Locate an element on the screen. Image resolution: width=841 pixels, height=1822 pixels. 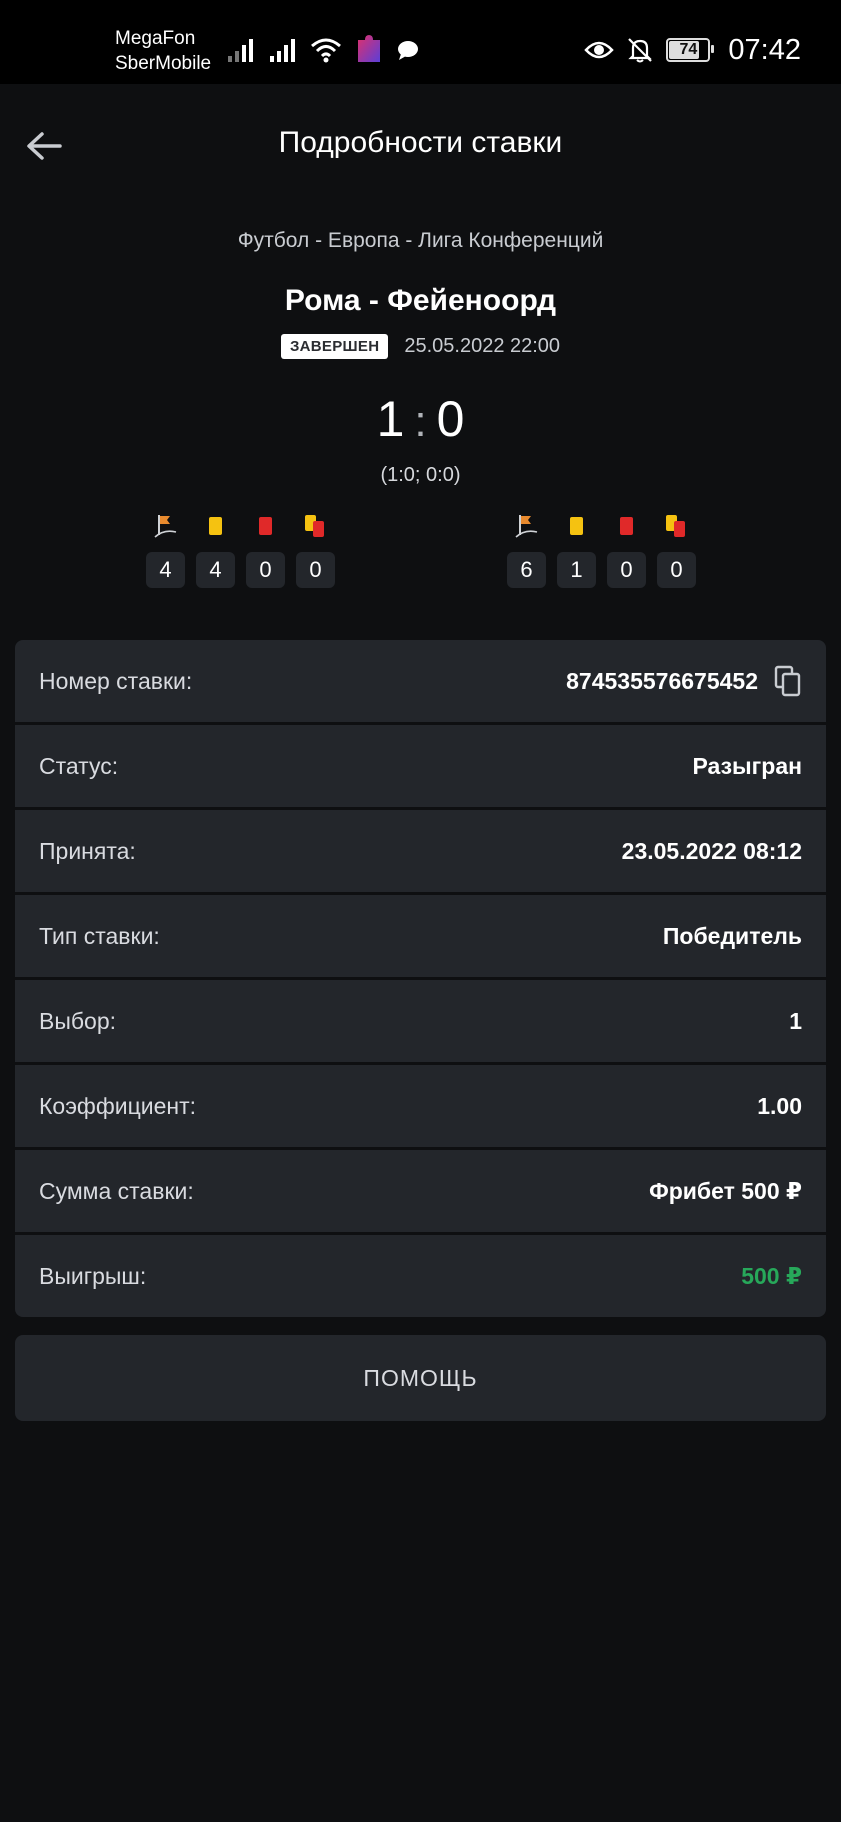
carrier-names: MegaFon SberMobile is located at coordinates (163, 51).